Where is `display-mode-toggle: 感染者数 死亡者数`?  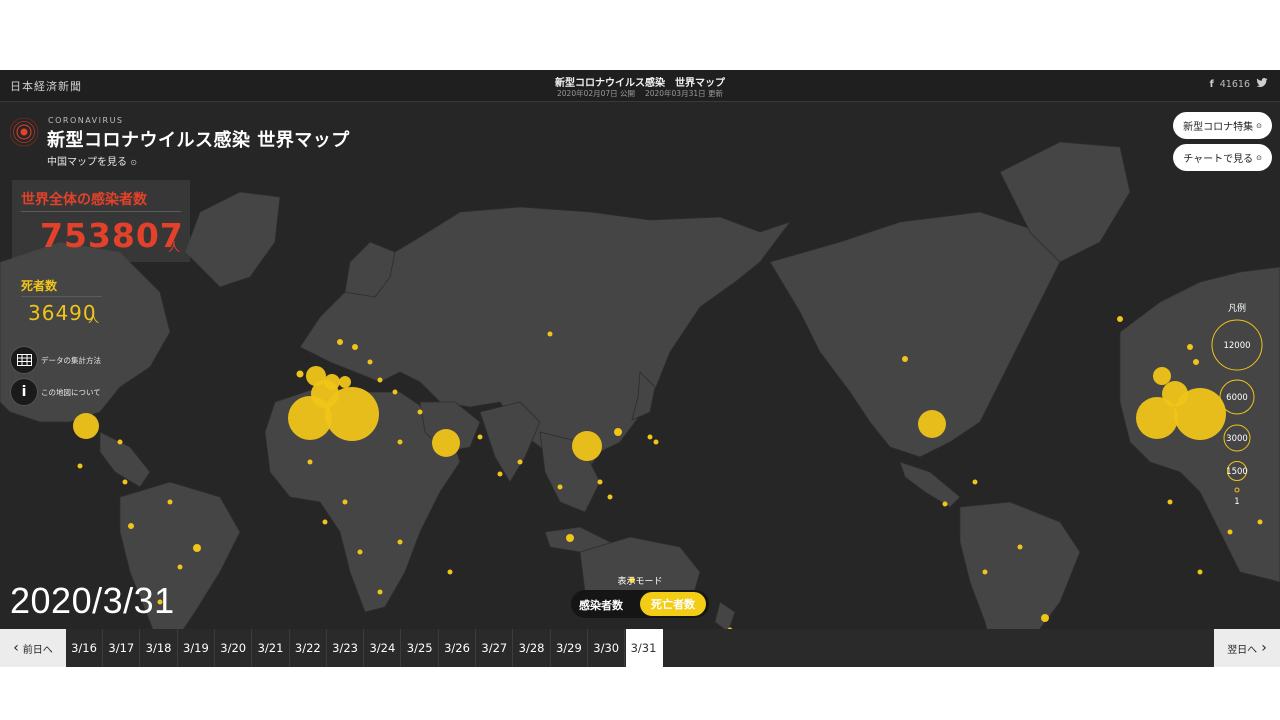
display-mode-toggle: 感染者数 死亡者数 is located at coordinates (640, 604).